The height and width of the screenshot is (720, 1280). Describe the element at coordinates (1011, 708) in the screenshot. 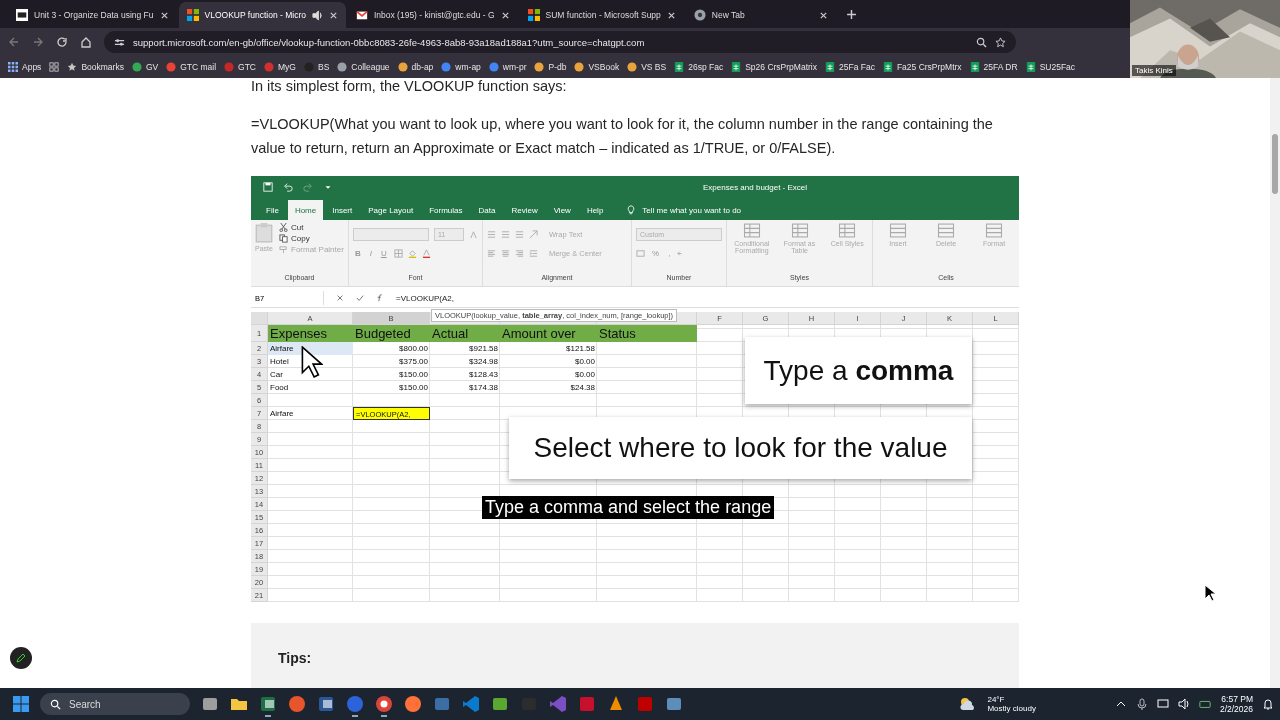

I see `weather-text: Mostly cloudy` at that location.